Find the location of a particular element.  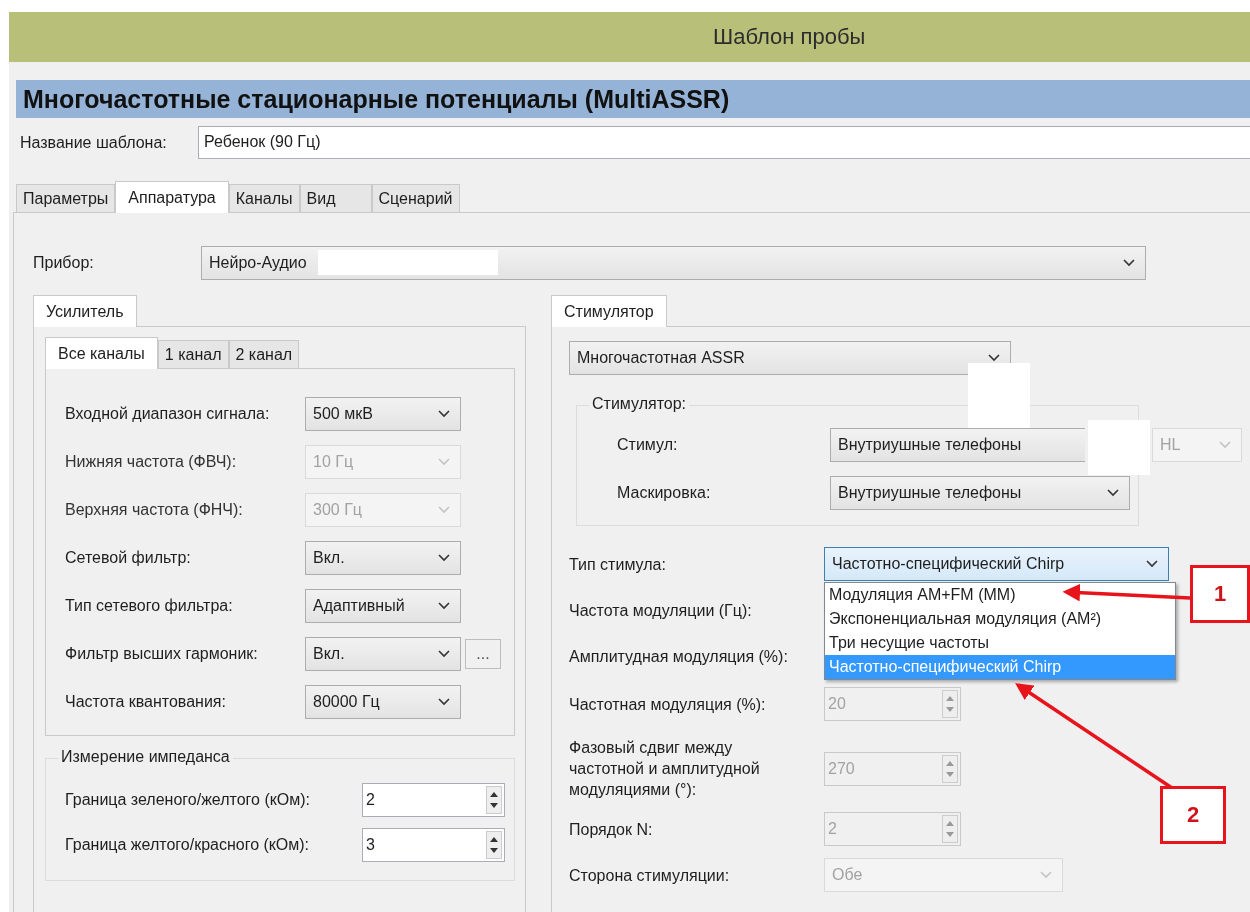

tab: 2 канал is located at coordinates (264, 354).